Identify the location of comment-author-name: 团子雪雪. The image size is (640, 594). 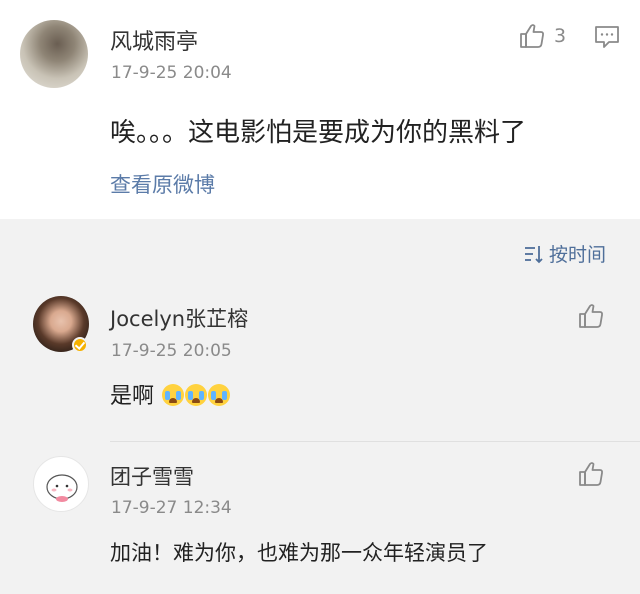
(152, 476).